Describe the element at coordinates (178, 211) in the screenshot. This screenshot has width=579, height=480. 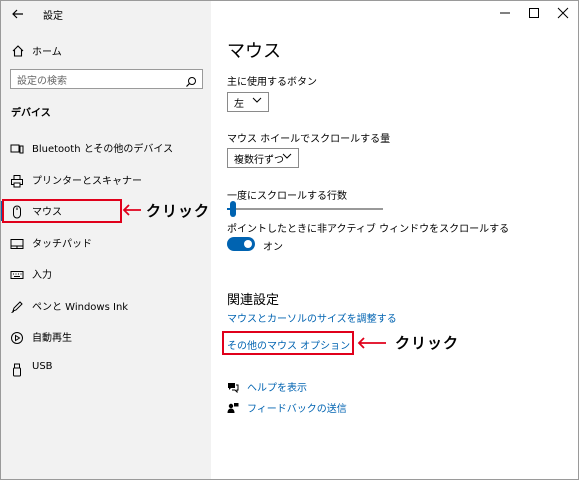
I see `click-annotation-1: クリック` at that location.